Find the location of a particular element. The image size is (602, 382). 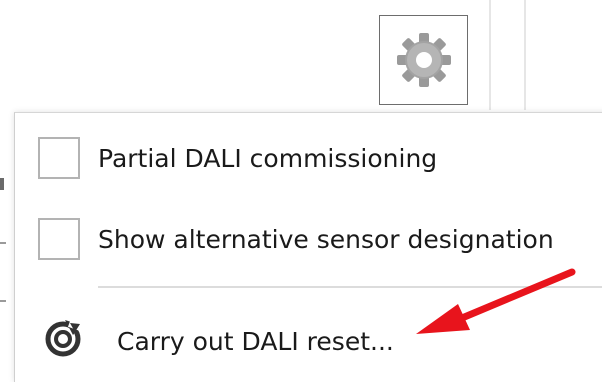

gear-icon is located at coordinates (423, 60).